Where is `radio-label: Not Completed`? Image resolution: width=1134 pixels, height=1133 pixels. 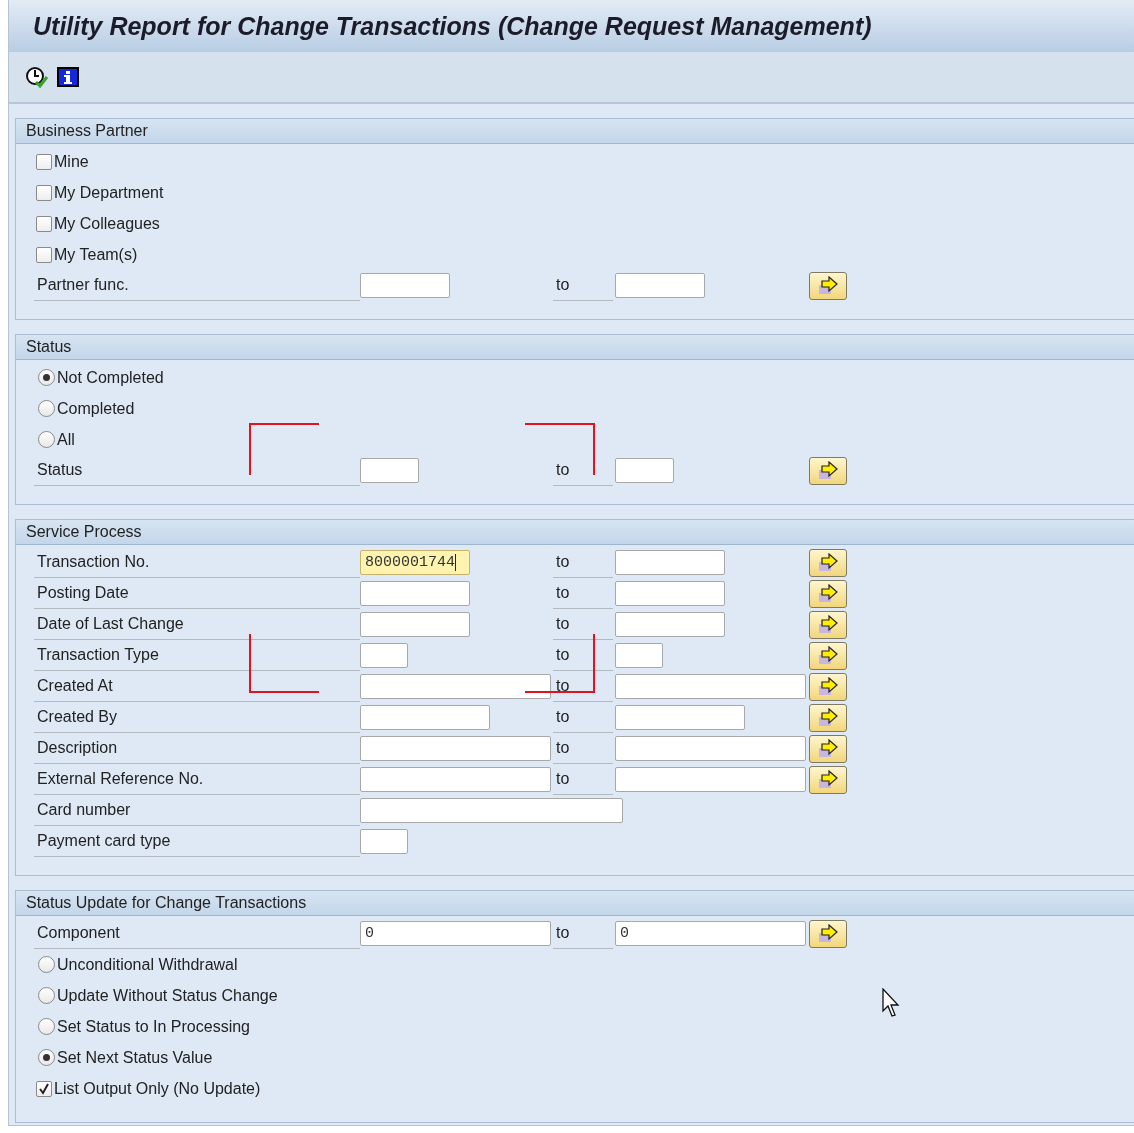 radio-label: Not Completed is located at coordinates (110, 377).